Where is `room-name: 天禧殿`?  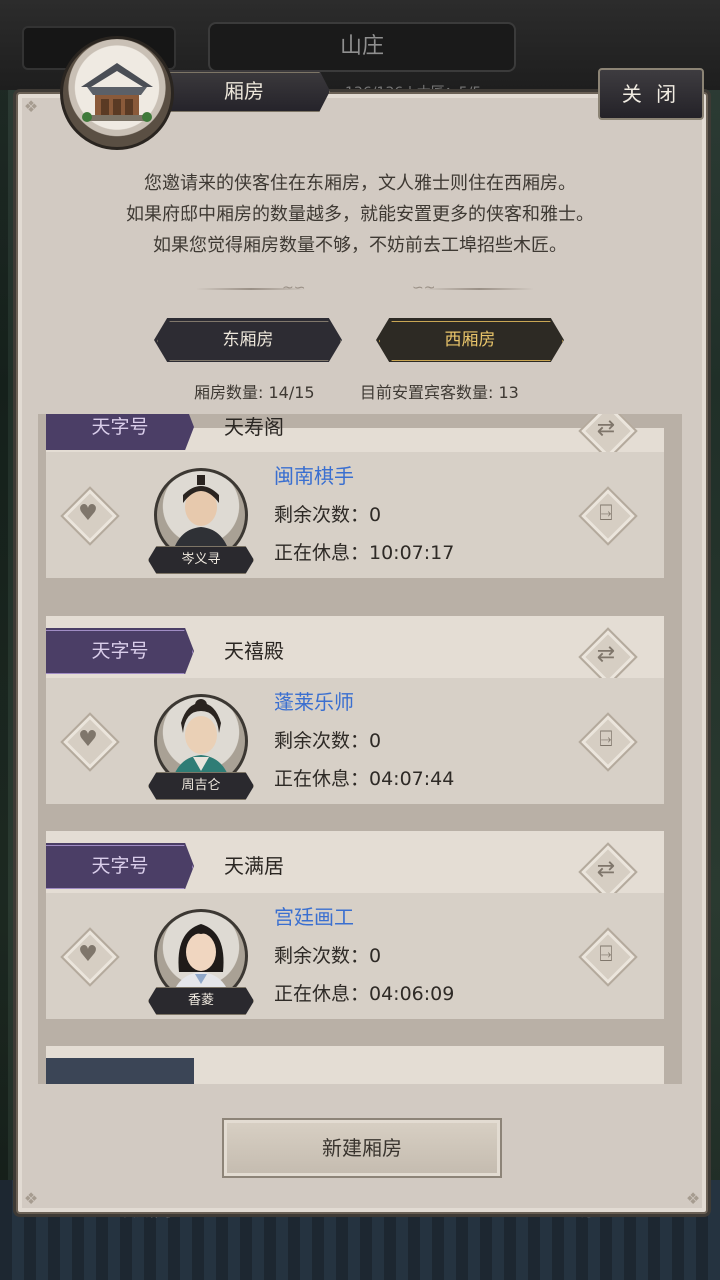 room-name: 天禧殿 is located at coordinates (254, 651).